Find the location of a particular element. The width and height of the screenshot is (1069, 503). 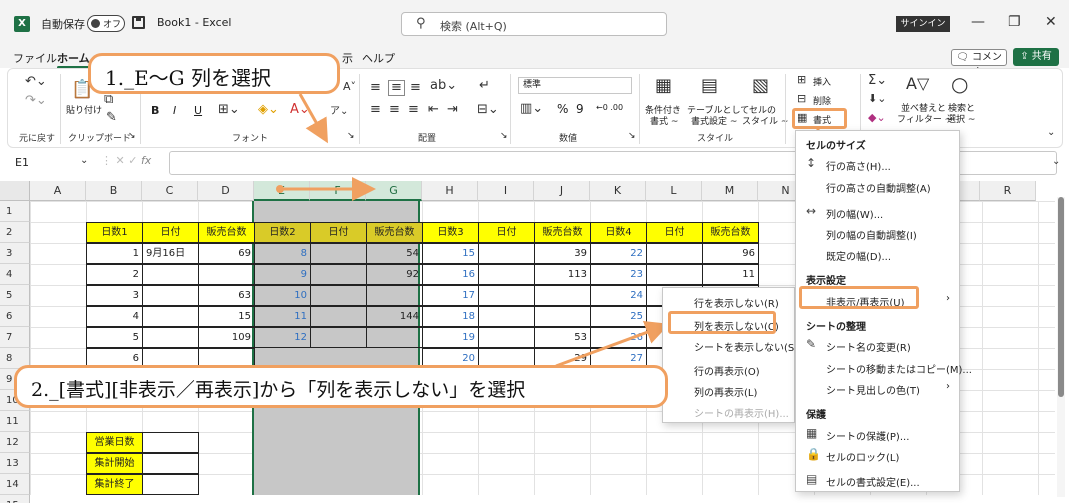

align-center-icon: ≡ is located at coordinates (394, 109).